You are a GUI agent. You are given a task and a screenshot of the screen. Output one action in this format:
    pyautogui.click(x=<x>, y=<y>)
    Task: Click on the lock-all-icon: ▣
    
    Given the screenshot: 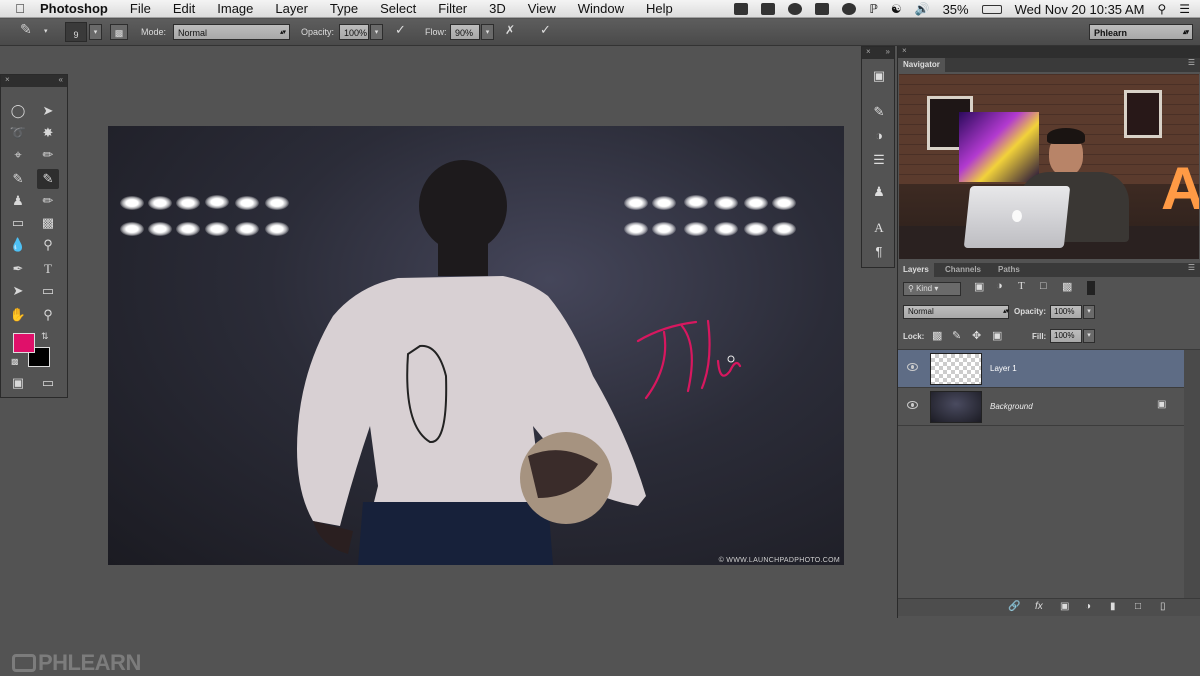 What is the action you would take?
    pyautogui.click(x=997, y=335)
    